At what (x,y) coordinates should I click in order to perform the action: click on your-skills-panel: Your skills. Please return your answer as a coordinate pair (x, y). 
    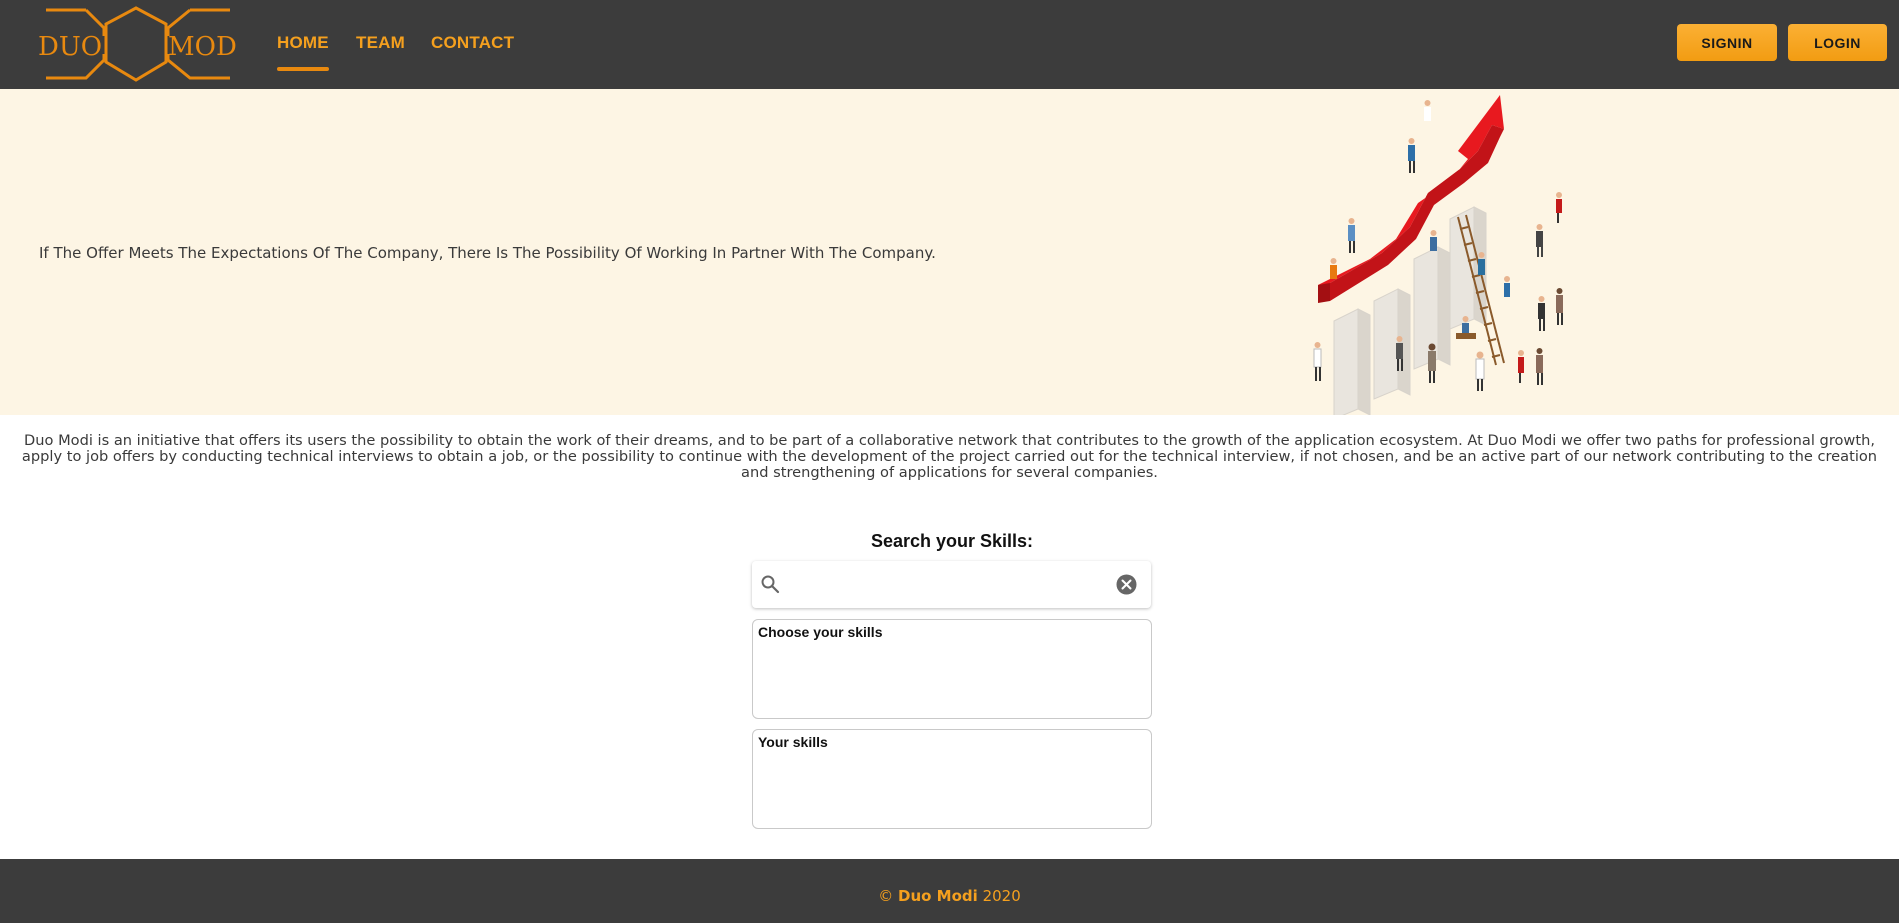
    Looking at the image, I should click on (952, 779).